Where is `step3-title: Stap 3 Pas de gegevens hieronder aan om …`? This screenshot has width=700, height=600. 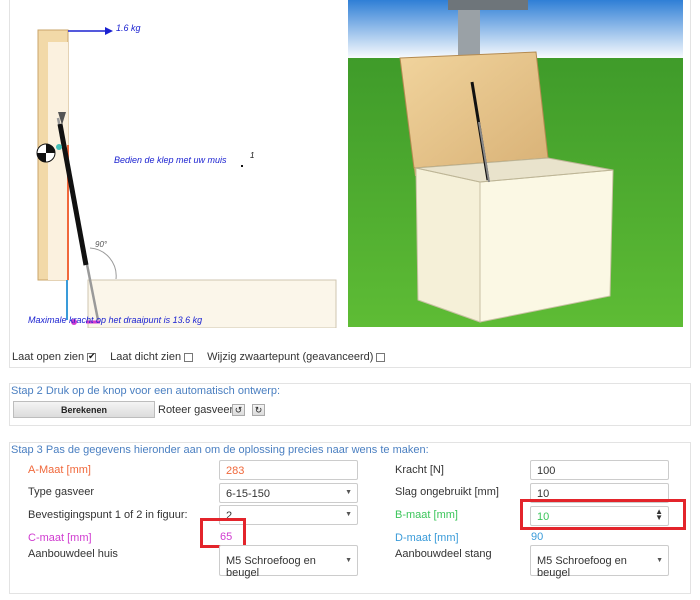 step3-title: Stap 3 Pas de gegevens hieronder aan om … is located at coordinates (220, 450).